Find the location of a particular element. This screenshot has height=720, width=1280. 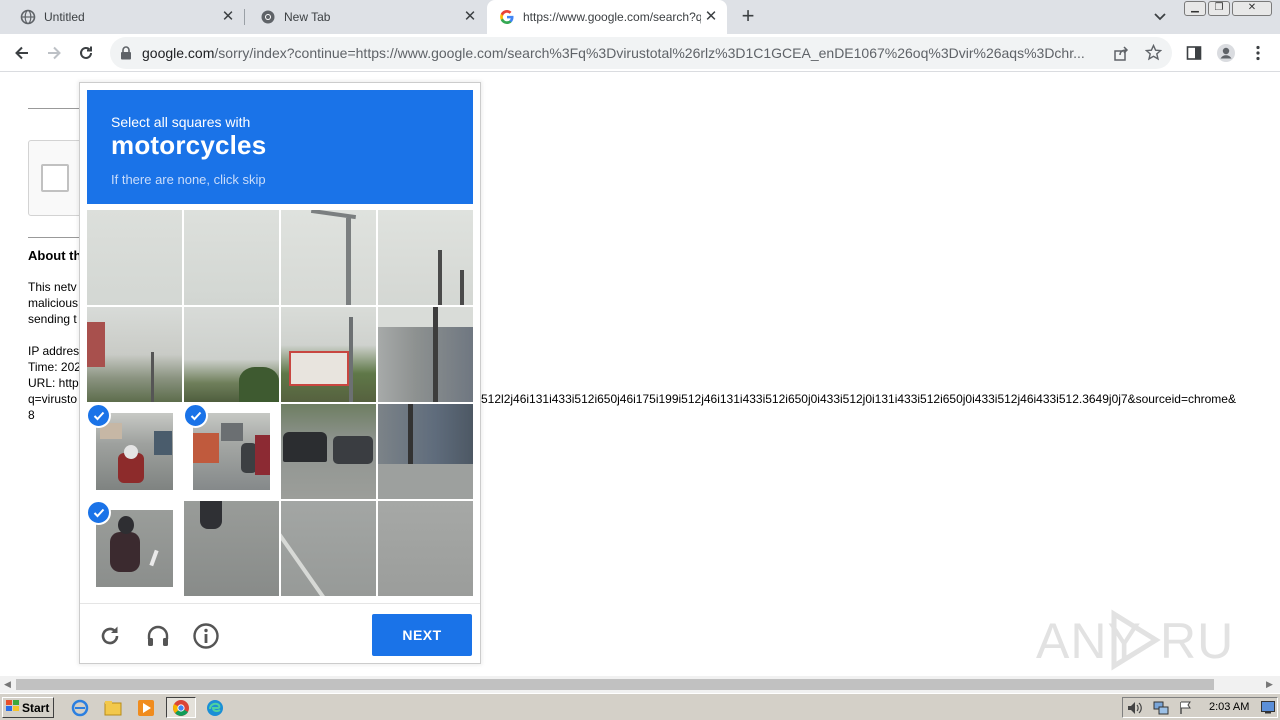

reload-button is located at coordinates (86, 53).